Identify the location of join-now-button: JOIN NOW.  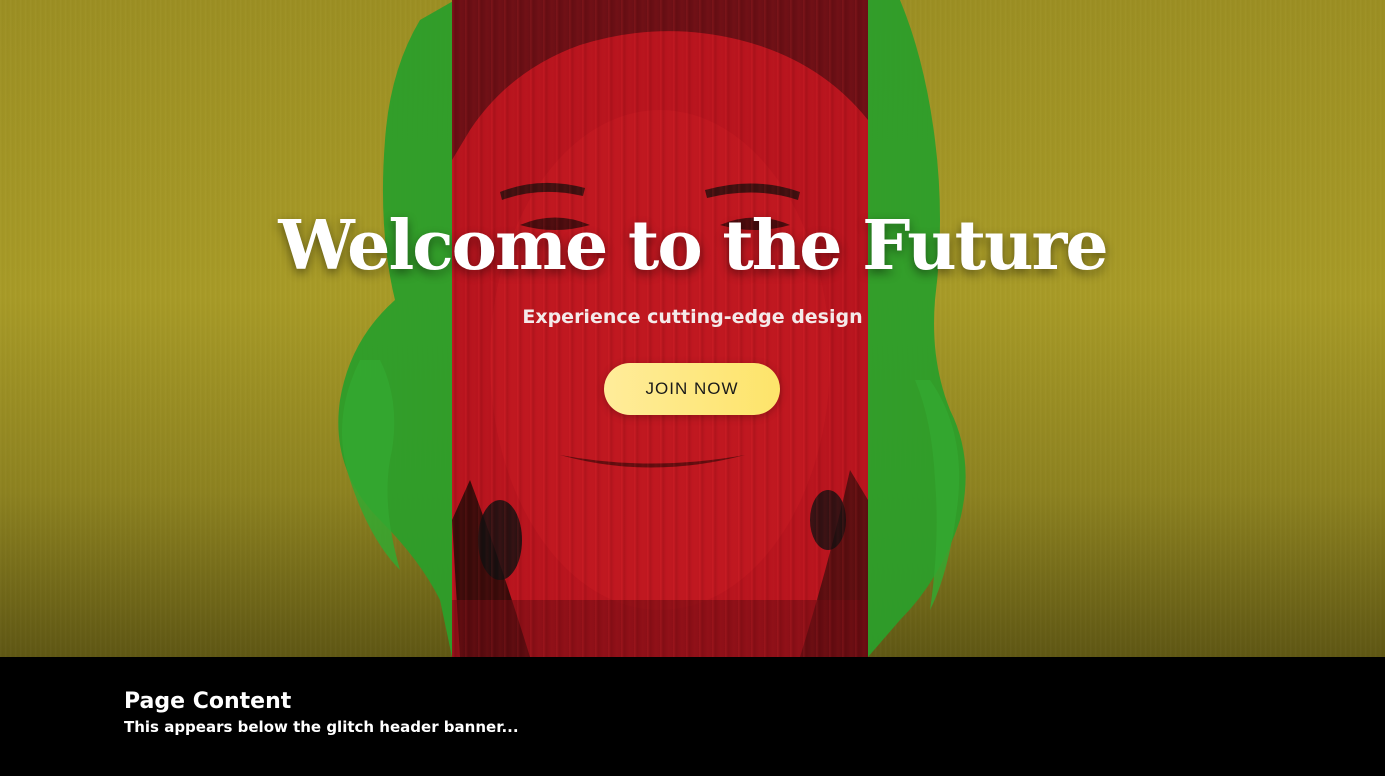
(692, 389).